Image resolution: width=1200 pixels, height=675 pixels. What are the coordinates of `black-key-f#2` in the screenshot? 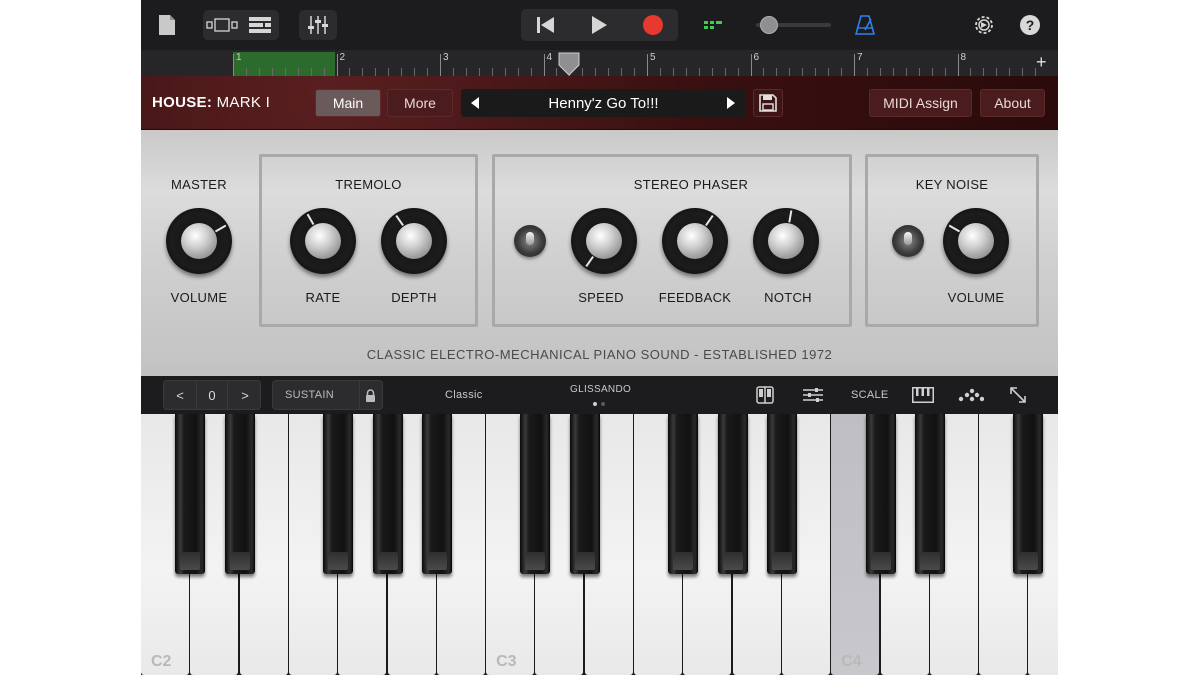 It's located at (338, 494).